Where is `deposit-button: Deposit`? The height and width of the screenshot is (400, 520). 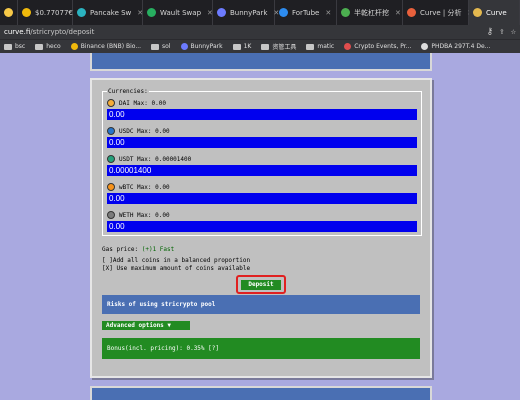
deposit-button: Deposit is located at coordinates (261, 284).